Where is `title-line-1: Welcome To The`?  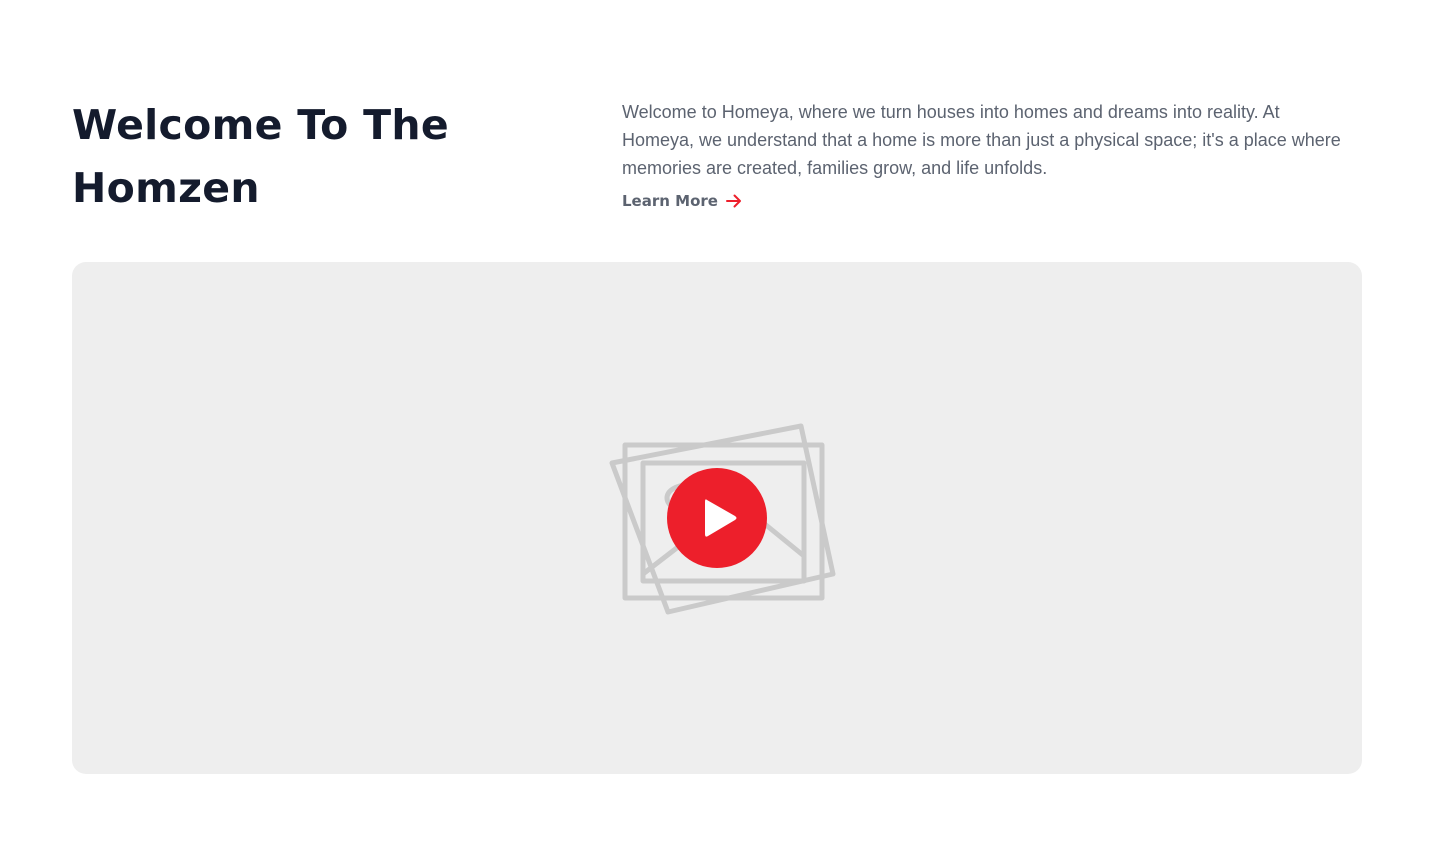
title-line-1: Welcome To The is located at coordinates (261, 125).